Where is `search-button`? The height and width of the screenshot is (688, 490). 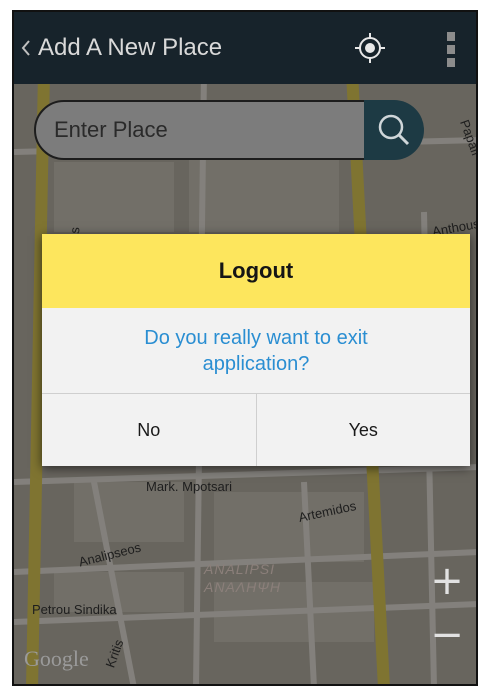
search-button is located at coordinates (394, 130).